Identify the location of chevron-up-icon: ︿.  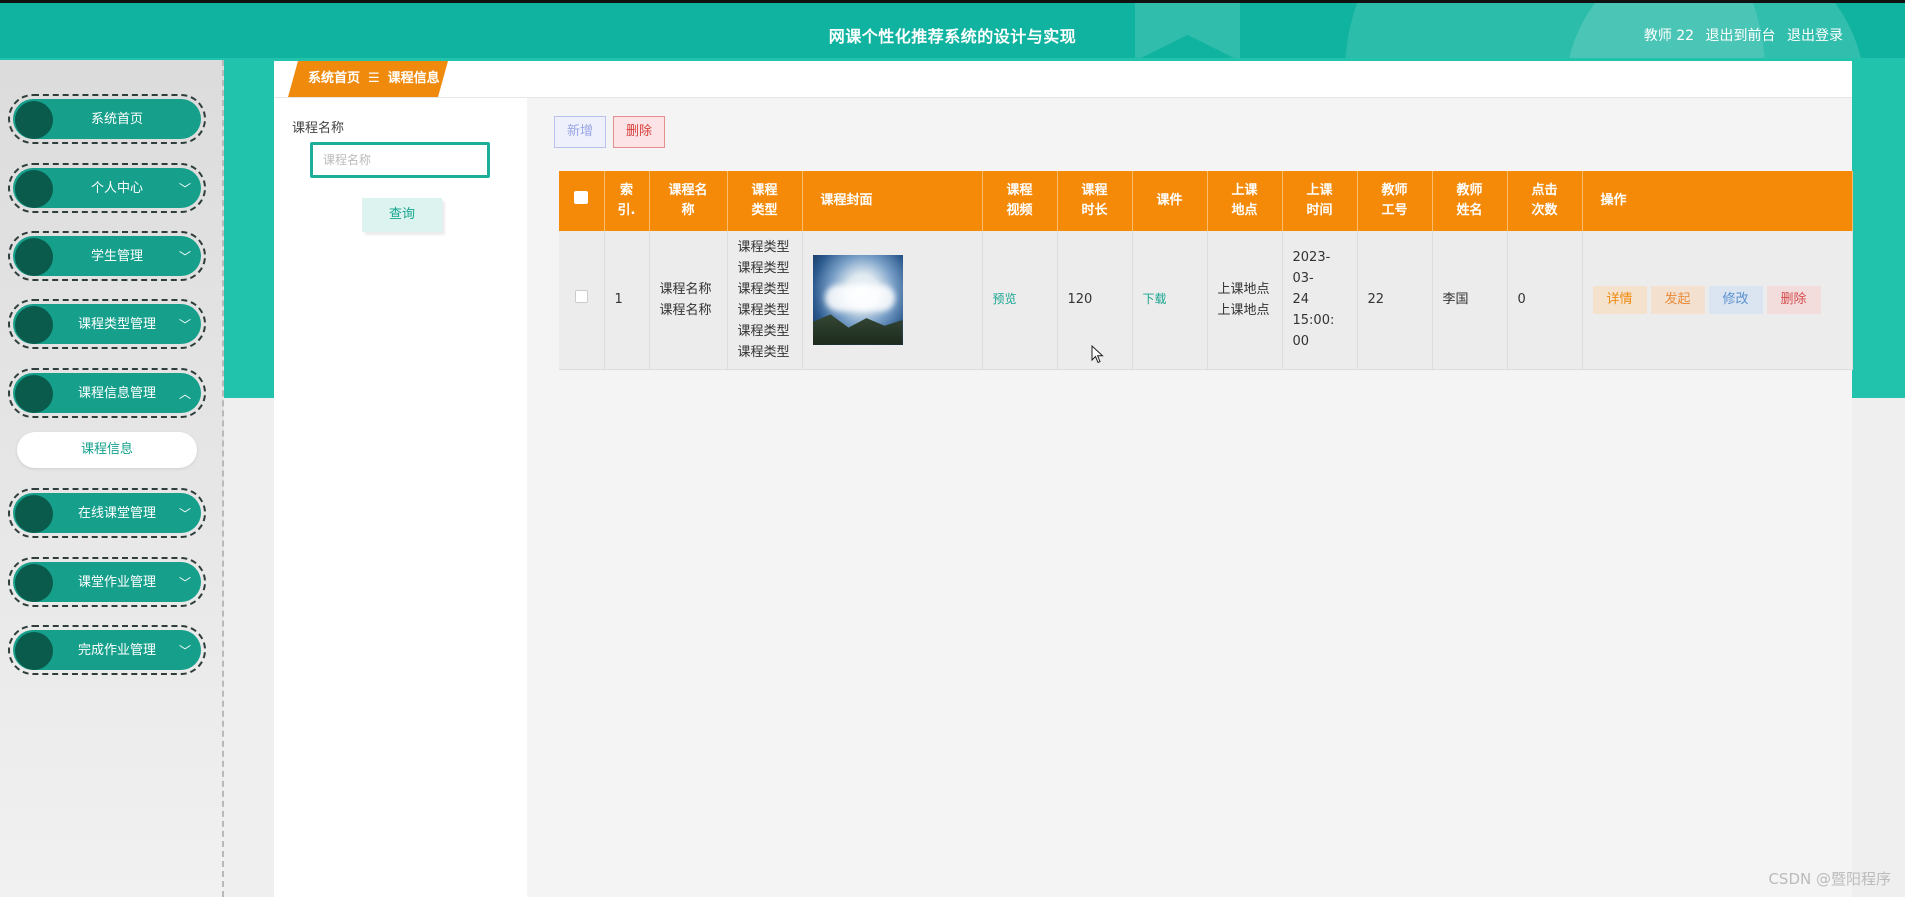
(184, 394).